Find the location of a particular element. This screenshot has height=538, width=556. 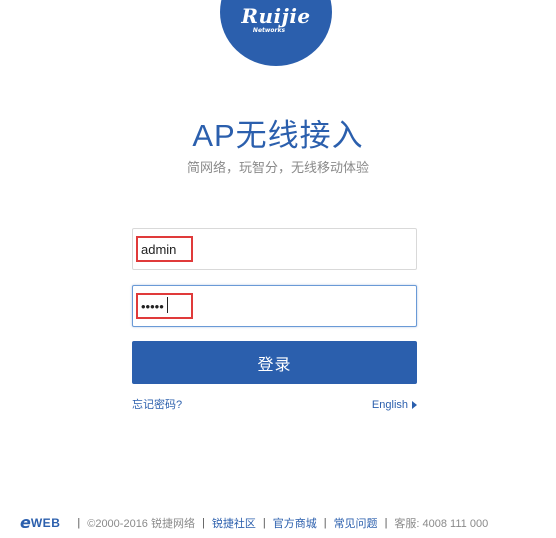

logo-sub-text: Networks is located at coordinates (269, 30).